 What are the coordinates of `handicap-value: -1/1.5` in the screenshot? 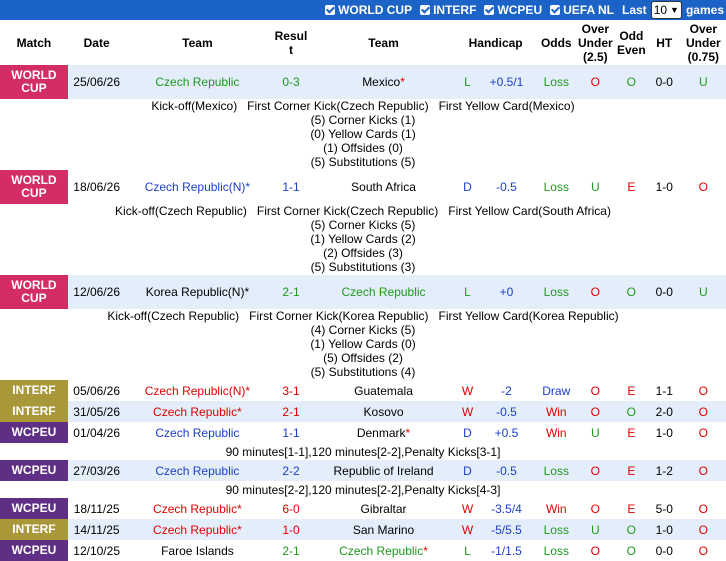 It's located at (506, 550).